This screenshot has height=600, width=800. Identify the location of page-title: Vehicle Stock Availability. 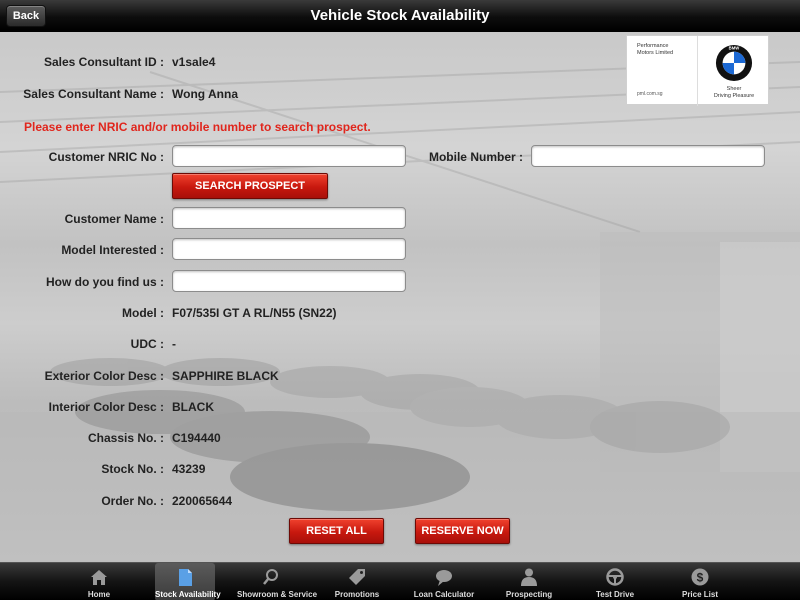
(400, 15).